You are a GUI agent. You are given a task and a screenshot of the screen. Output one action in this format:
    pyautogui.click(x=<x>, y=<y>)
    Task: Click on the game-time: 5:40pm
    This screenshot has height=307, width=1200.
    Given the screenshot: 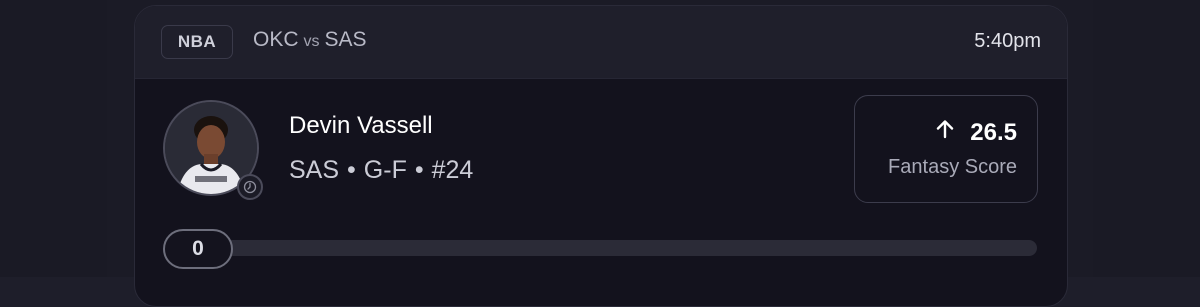 What is the action you would take?
    pyautogui.click(x=1007, y=41)
    